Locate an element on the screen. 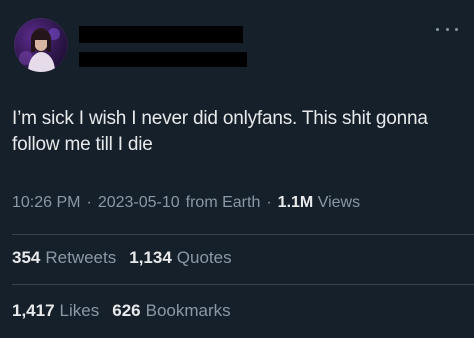 Image resolution: width=474 pixels, height=338 pixels. quotes-label: Quotes is located at coordinates (204, 257).